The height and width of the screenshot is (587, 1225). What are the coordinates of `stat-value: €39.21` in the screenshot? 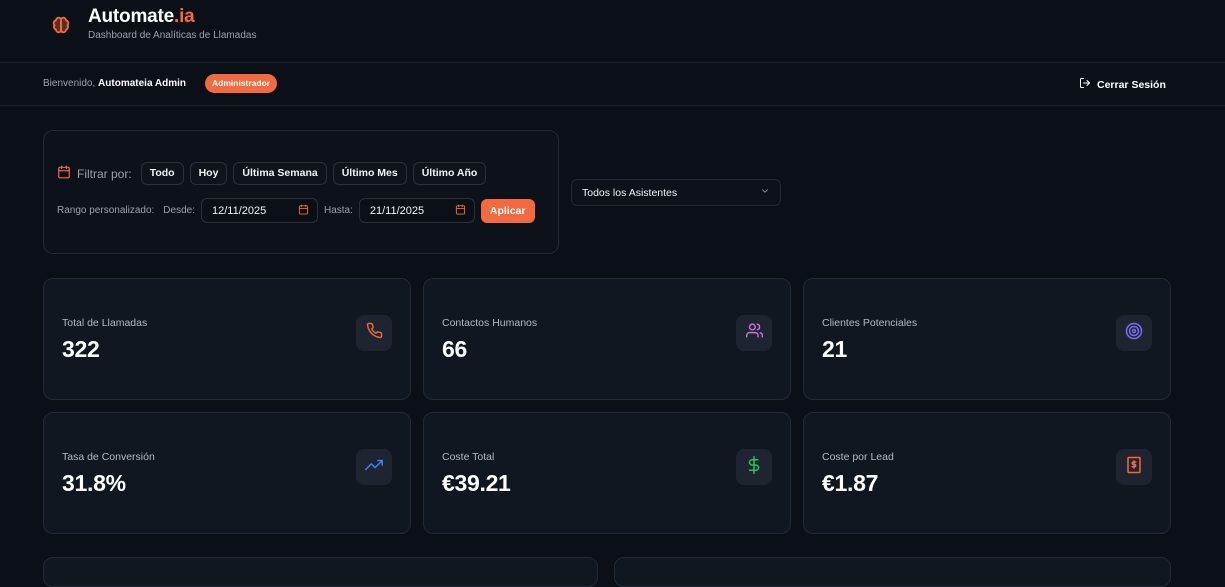 It's located at (476, 483).